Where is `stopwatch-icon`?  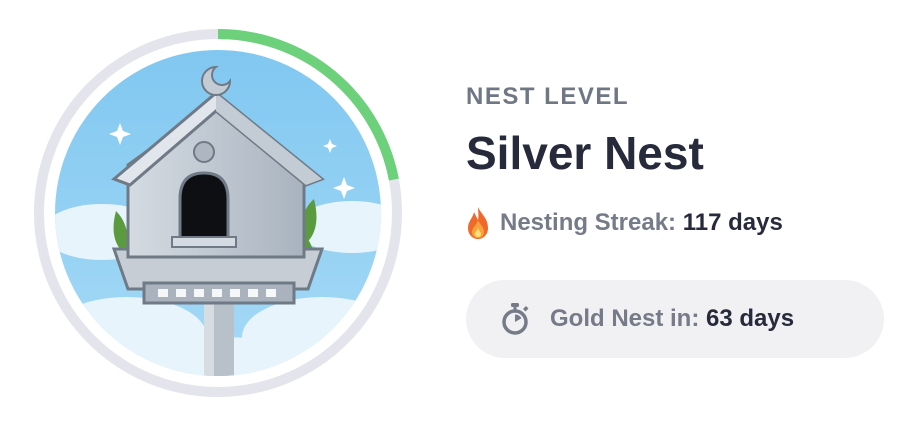
stopwatch-icon is located at coordinates (515, 319).